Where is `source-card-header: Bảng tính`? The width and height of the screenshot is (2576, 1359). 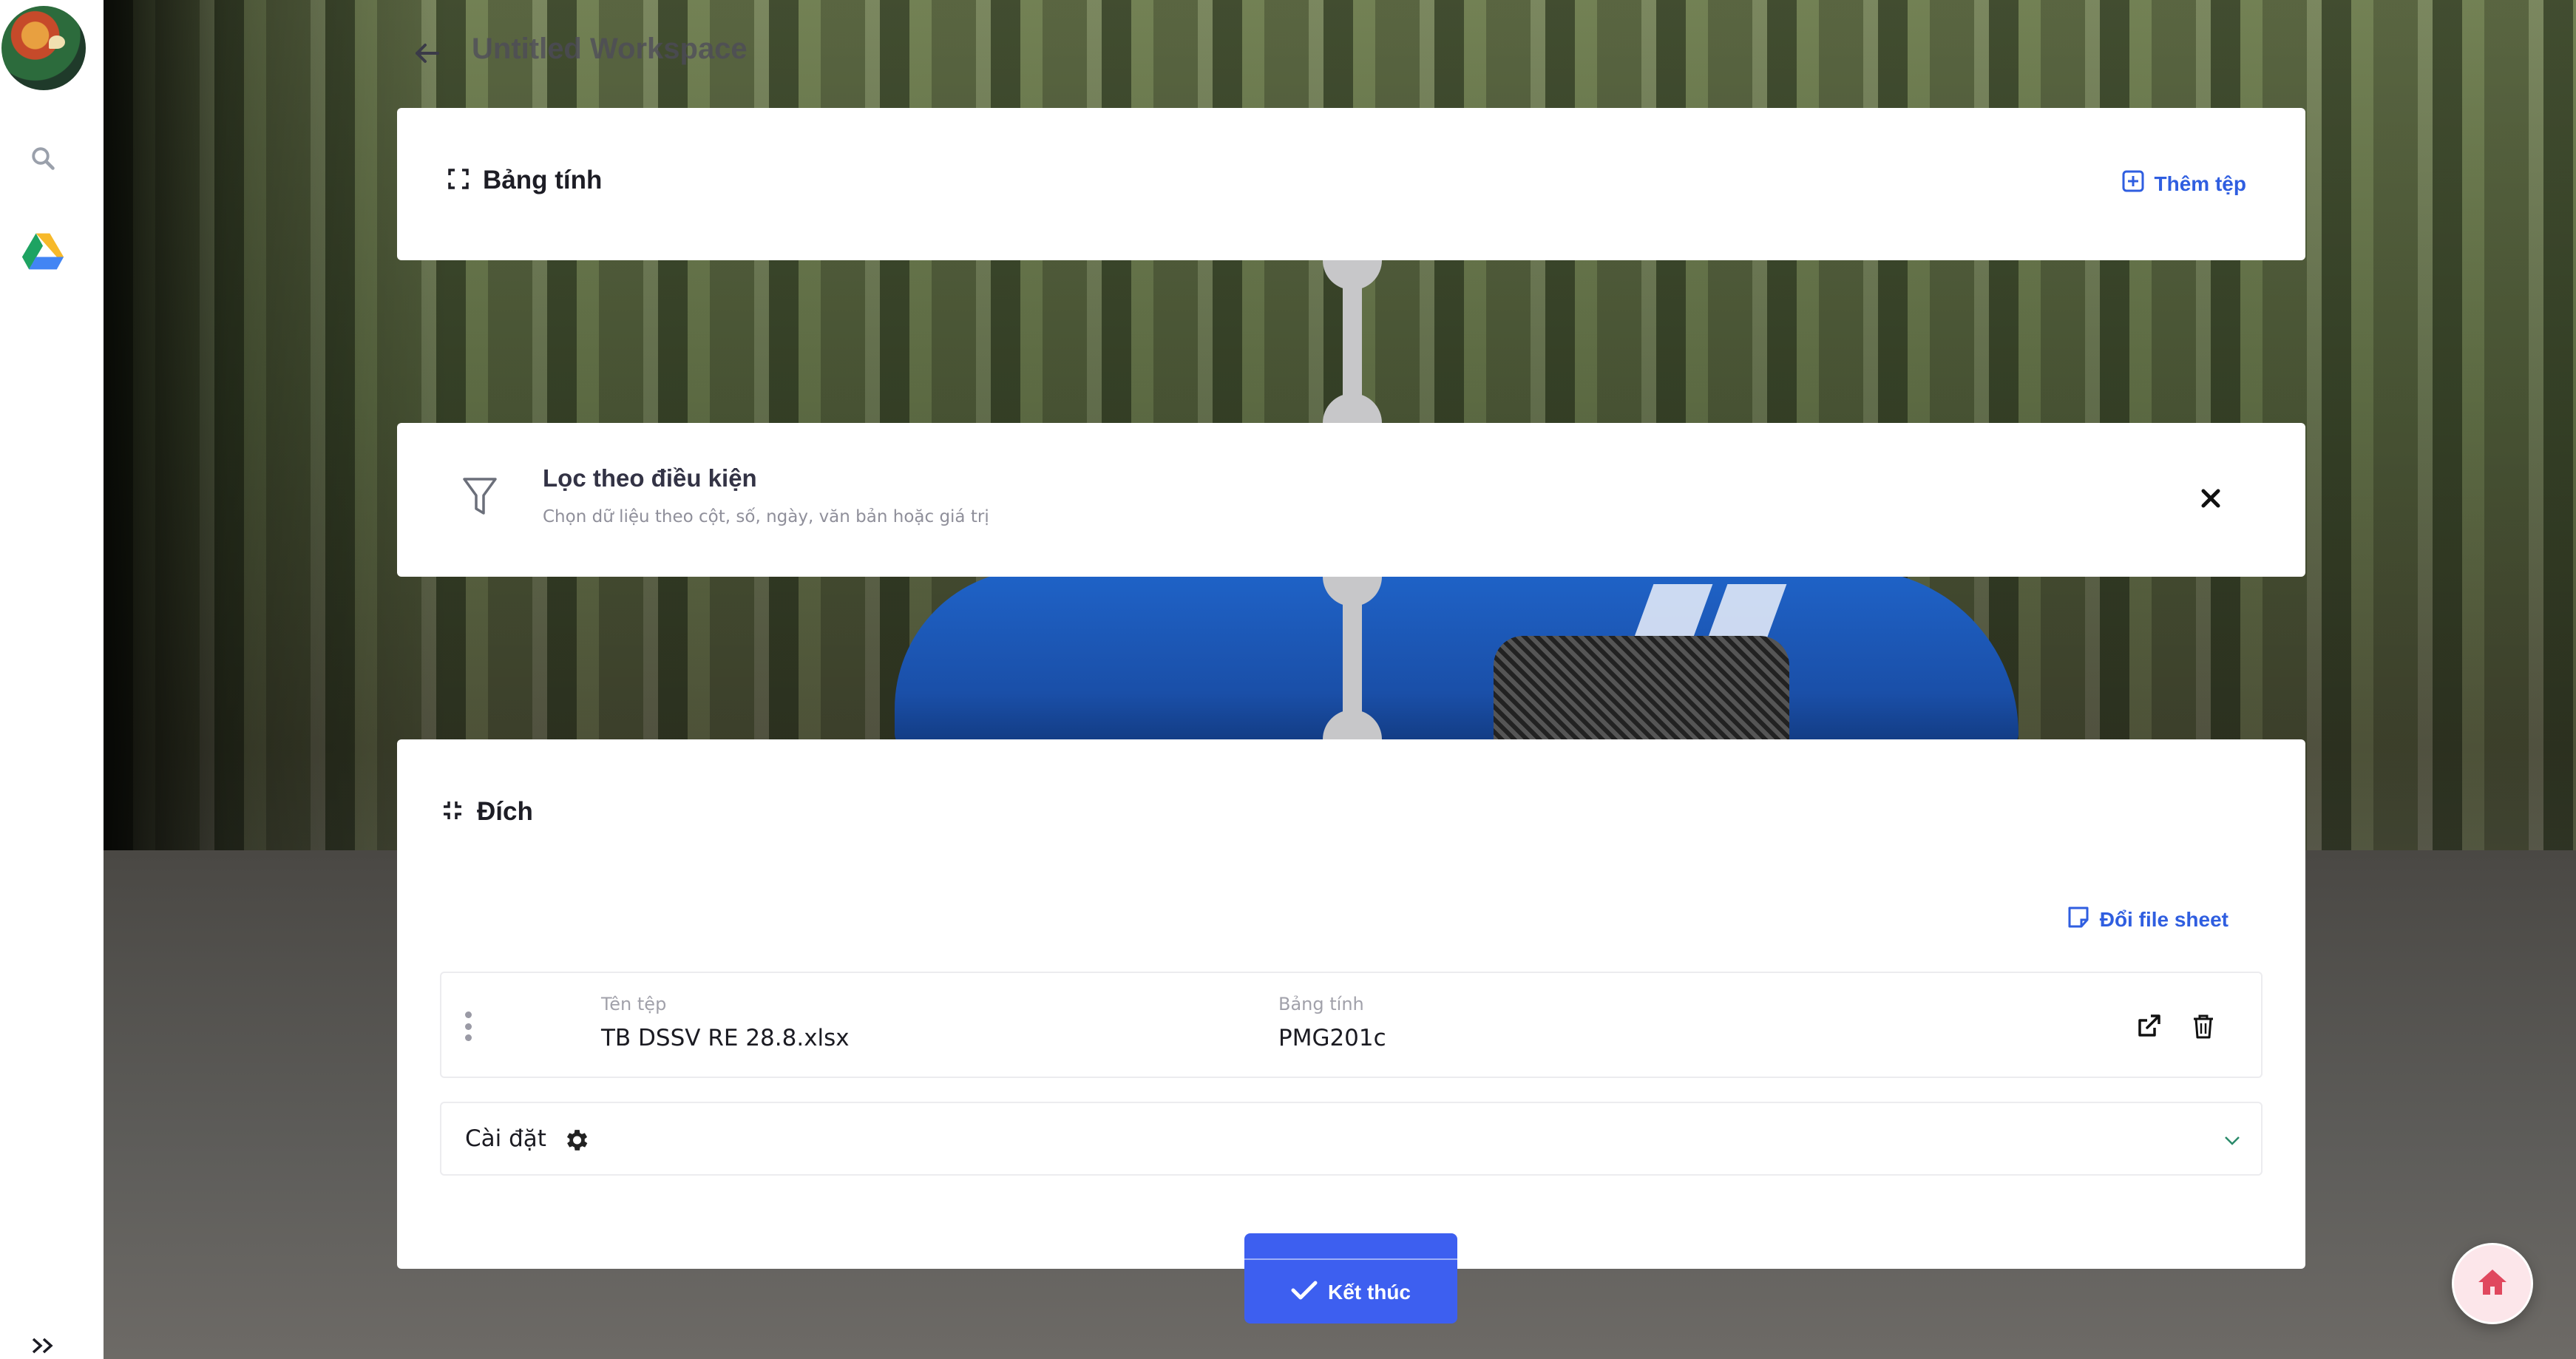
source-card-header: Bảng tính is located at coordinates (524, 181).